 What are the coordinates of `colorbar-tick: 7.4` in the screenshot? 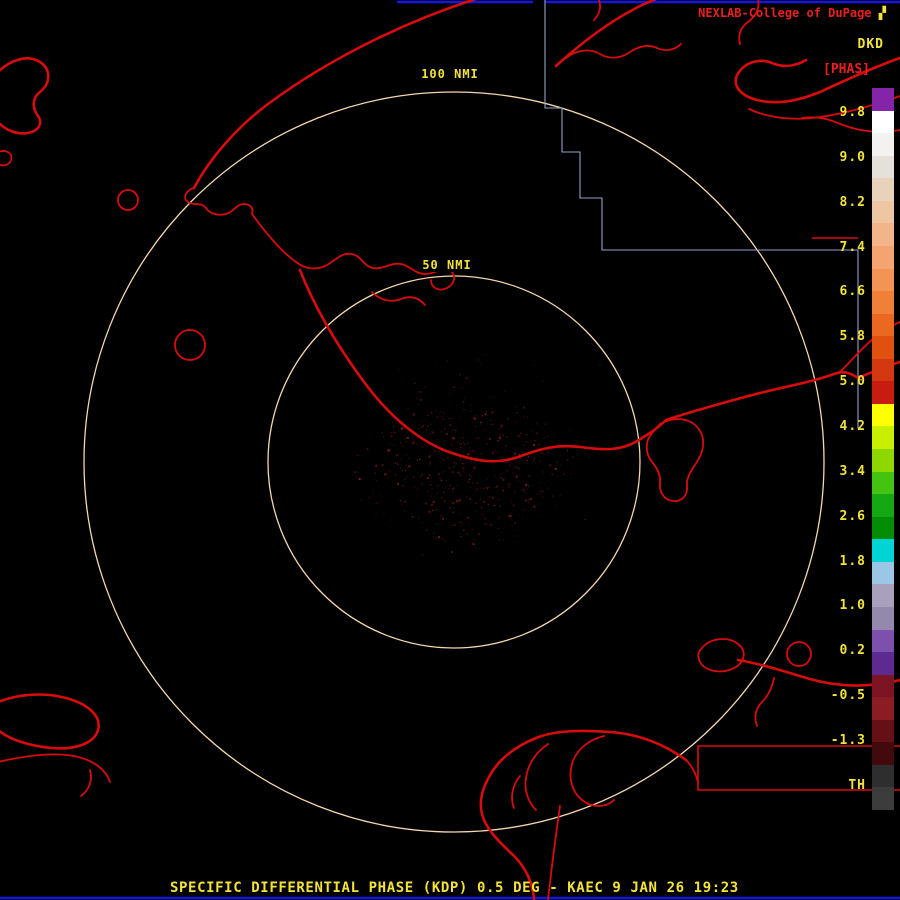 It's located at (852, 247).